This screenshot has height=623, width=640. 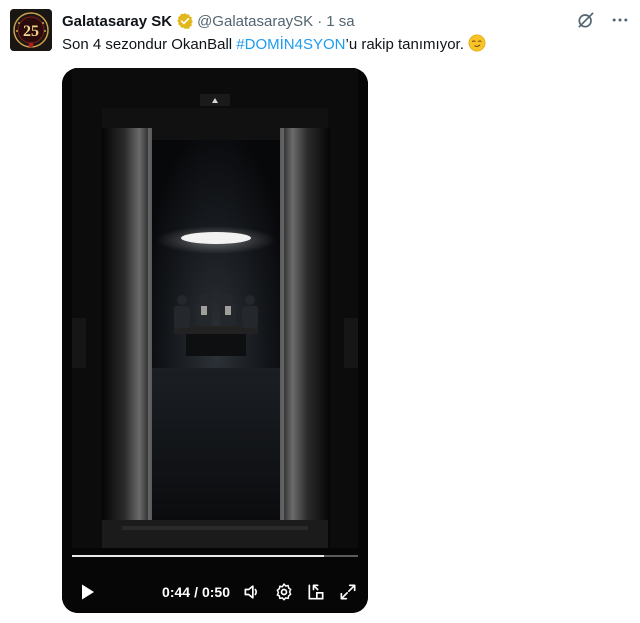 I want to click on author-name: Galatasaray SK, so click(x=117, y=21).